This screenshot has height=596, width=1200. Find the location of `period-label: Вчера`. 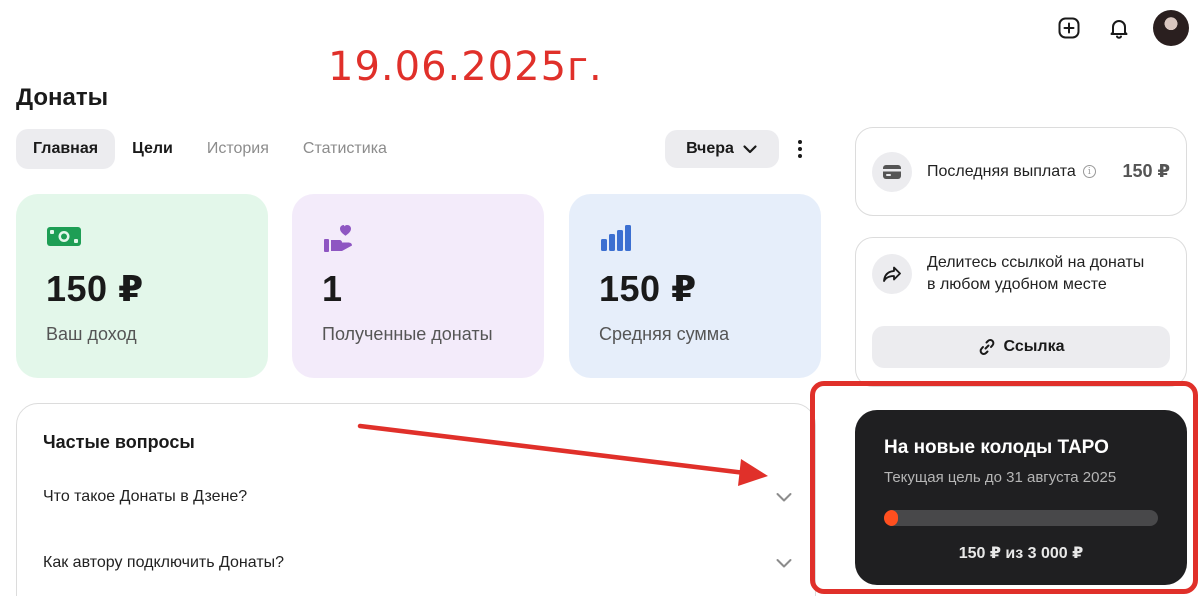

period-label: Вчера is located at coordinates (710, 148).